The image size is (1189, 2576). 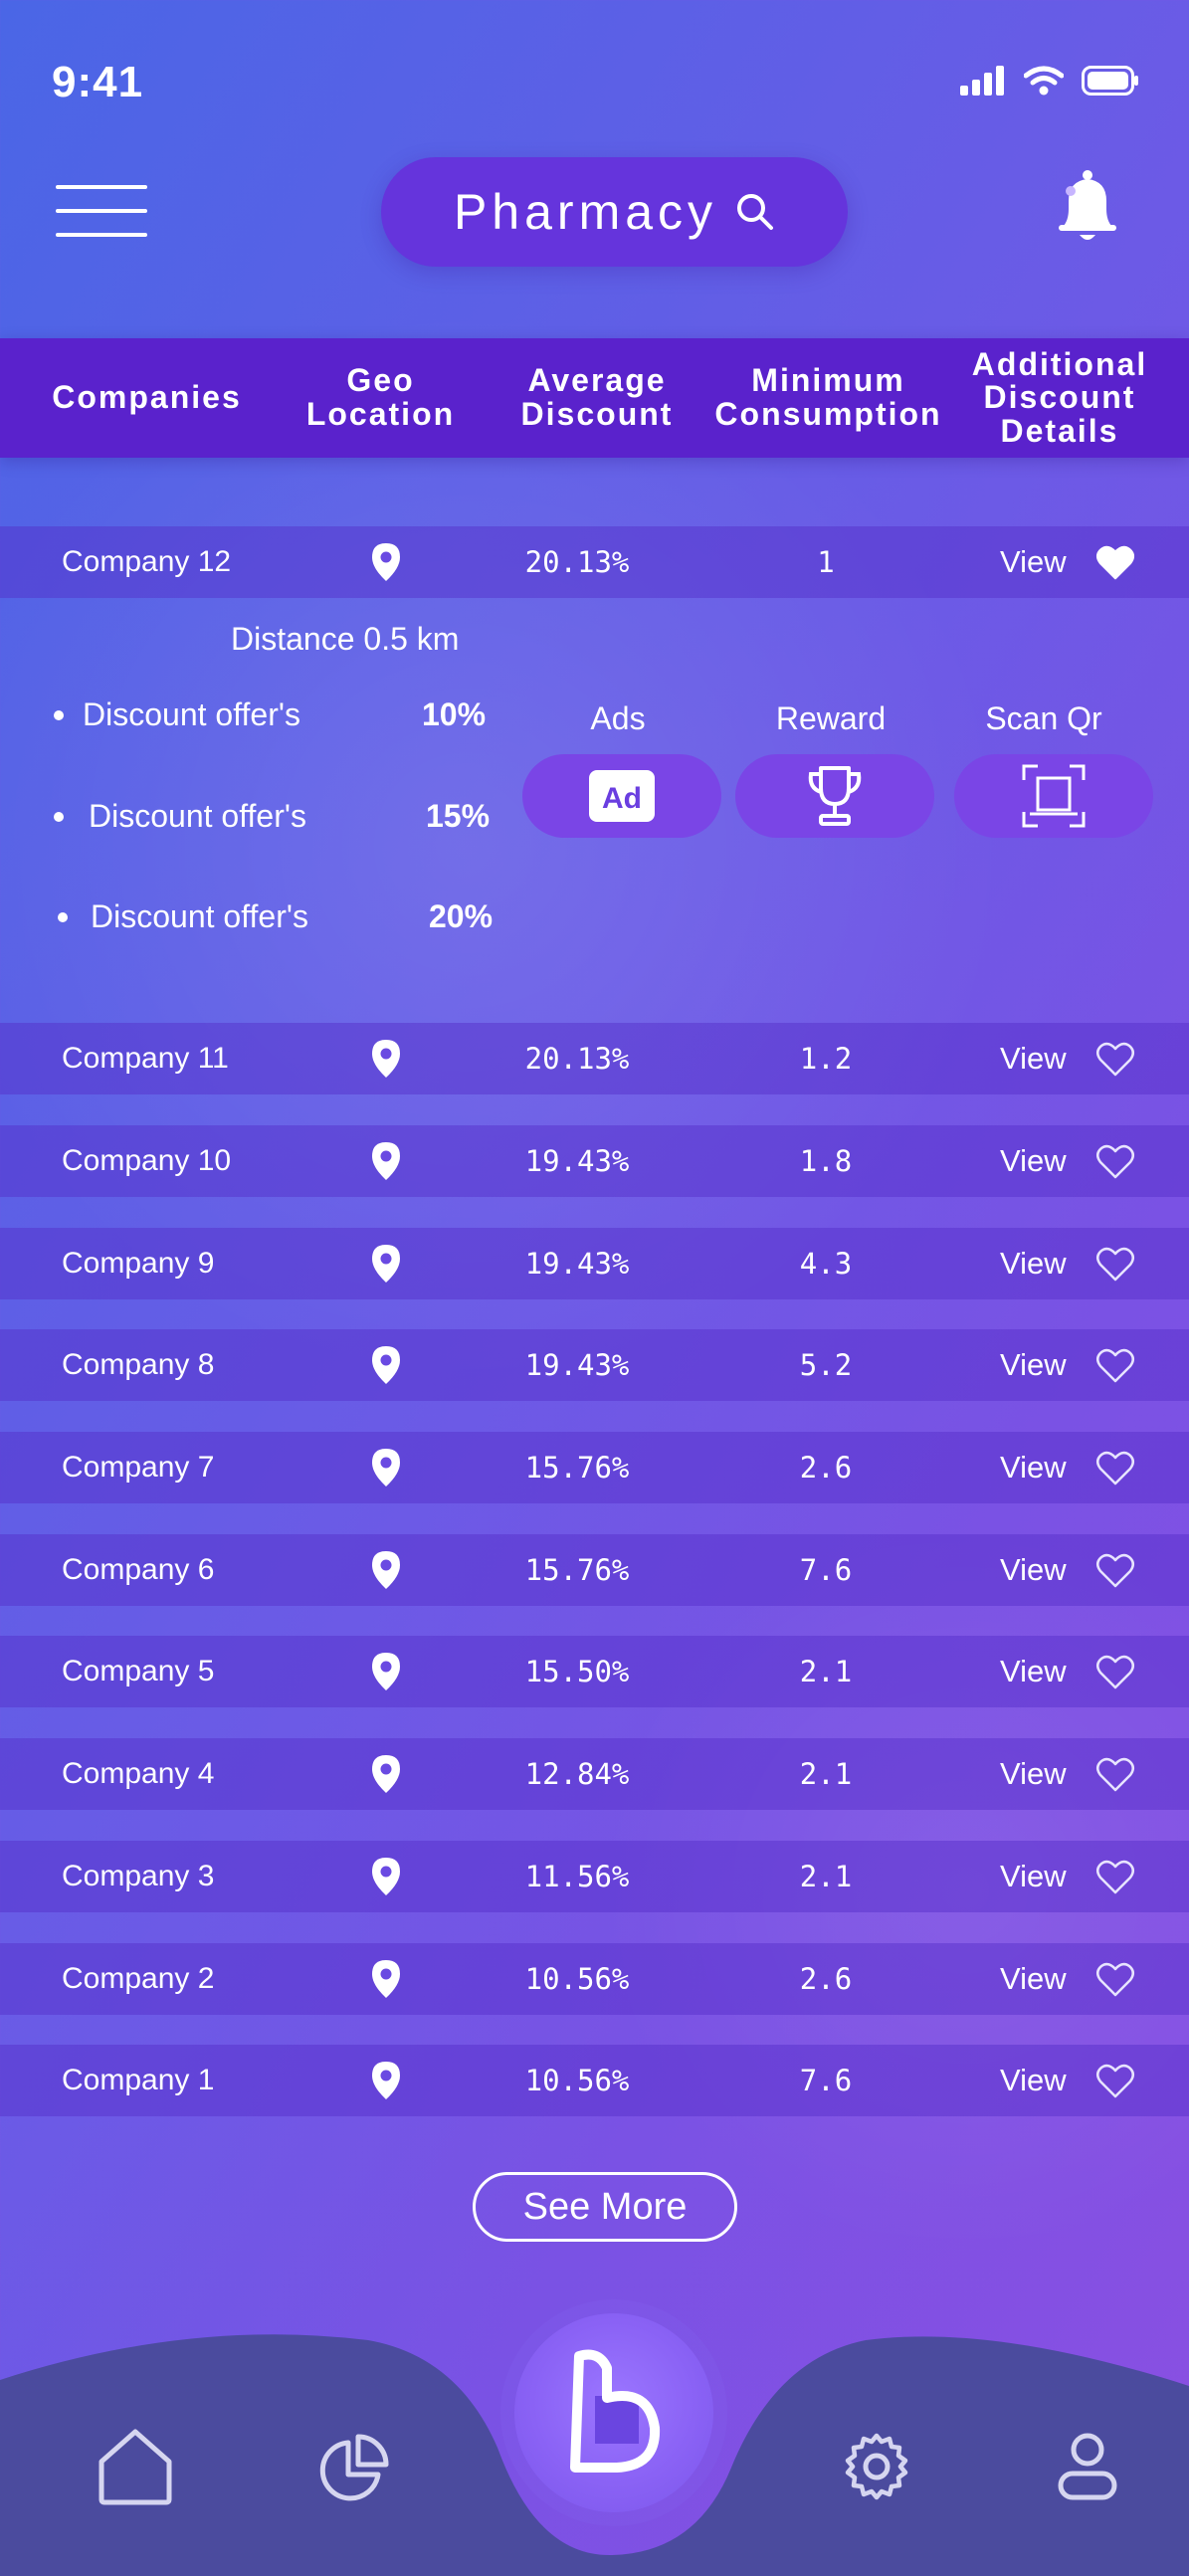 What do you see at coordinates (354, 2468) in the screenshot?
I see `pie-chart-icon` at bounding box center [354, 2468].